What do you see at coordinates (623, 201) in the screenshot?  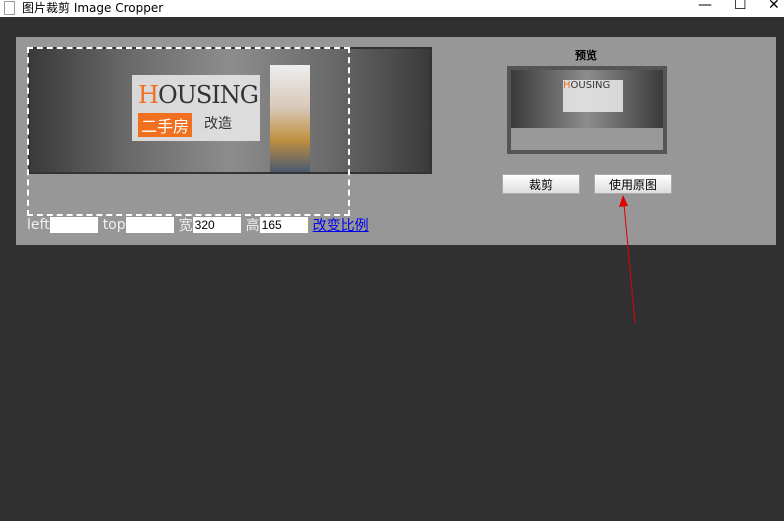 I see `arrow-head-icon` at bounding box center [623, 201].